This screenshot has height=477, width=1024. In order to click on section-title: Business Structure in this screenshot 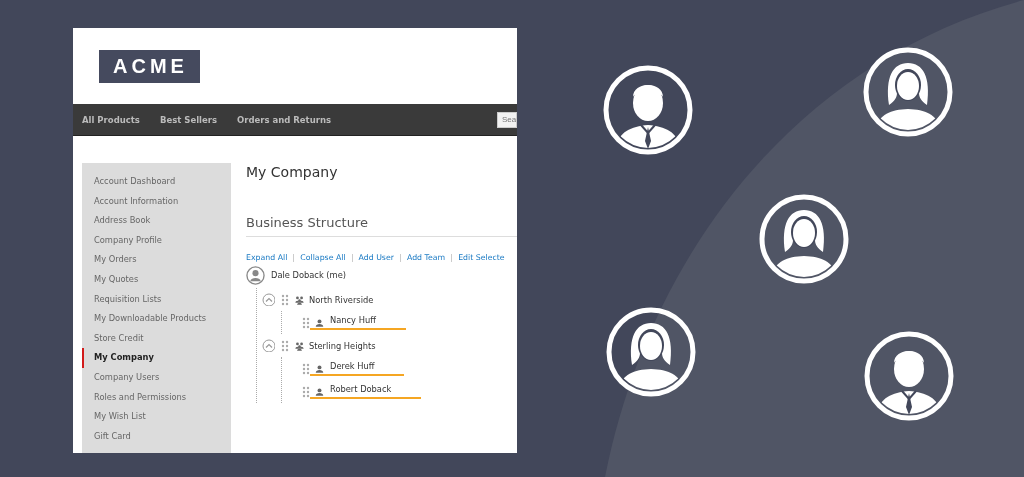, I will do `click(381, 226)`.